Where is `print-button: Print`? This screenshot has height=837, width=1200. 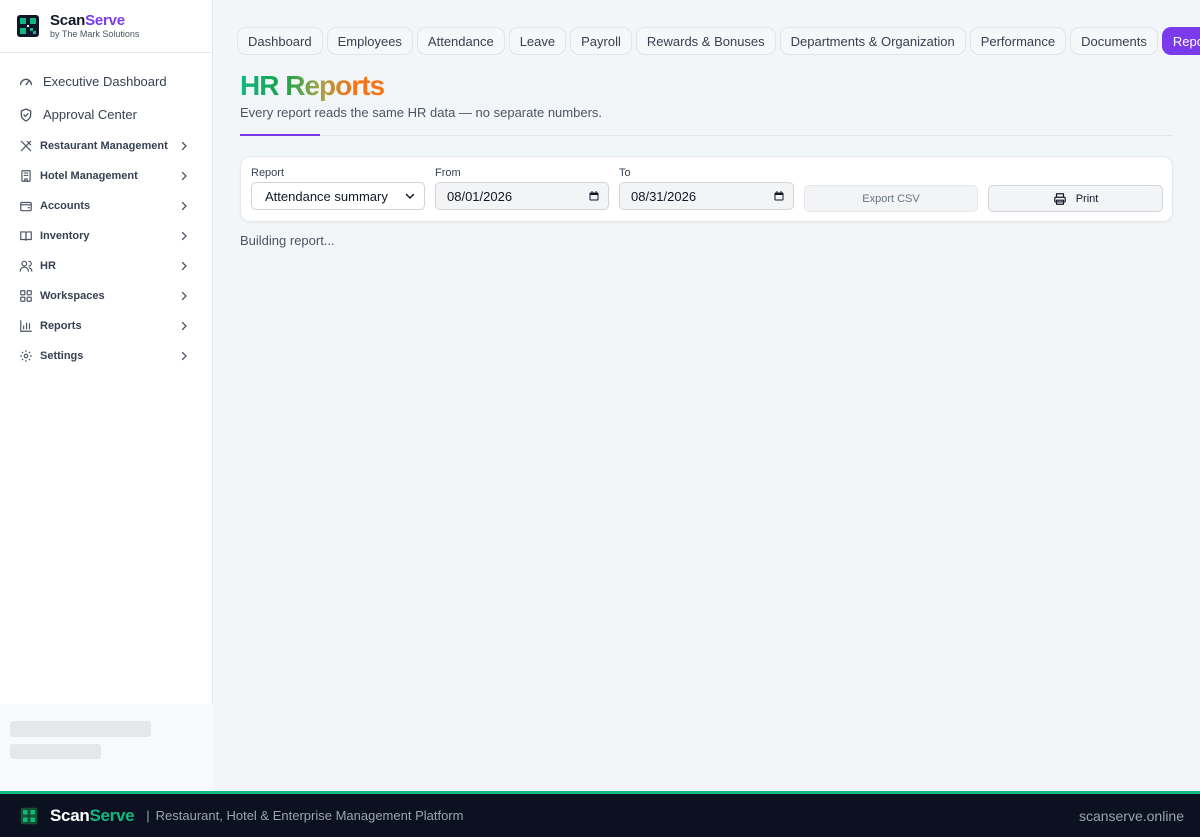
print-button: Print is located at coordinates (1075, 198).